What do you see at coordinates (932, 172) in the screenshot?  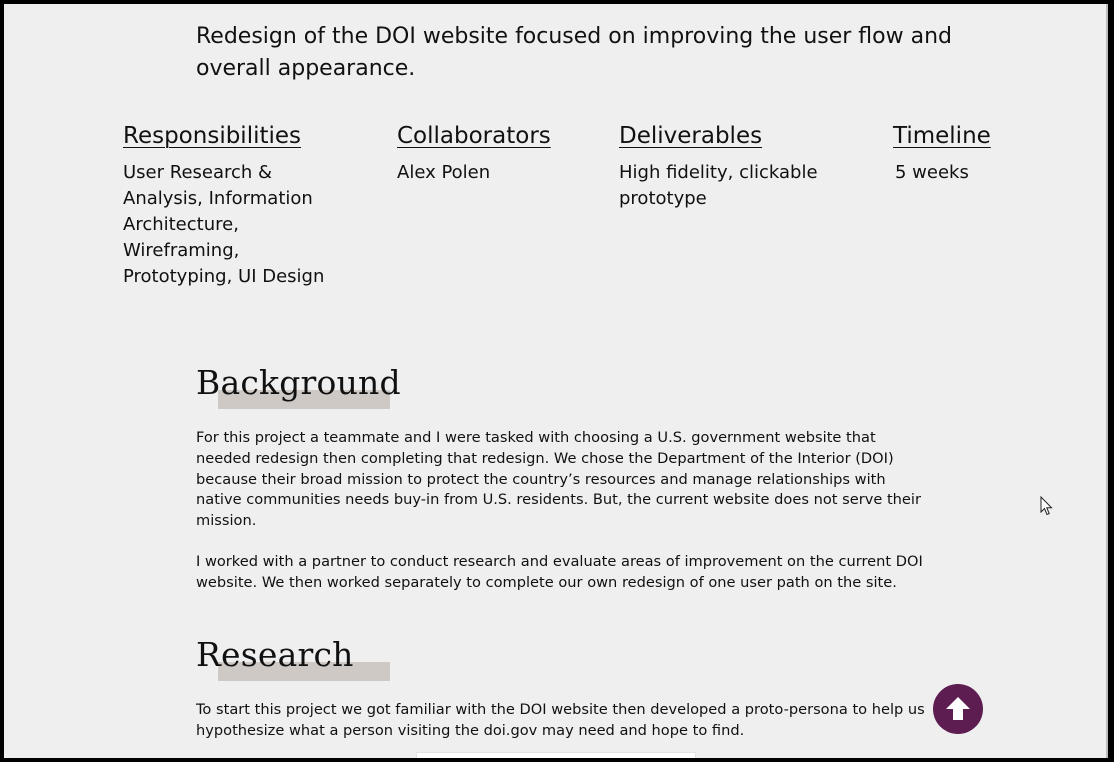 I see `timeline-text: 5 weeks` at bounding box center [932, 172].